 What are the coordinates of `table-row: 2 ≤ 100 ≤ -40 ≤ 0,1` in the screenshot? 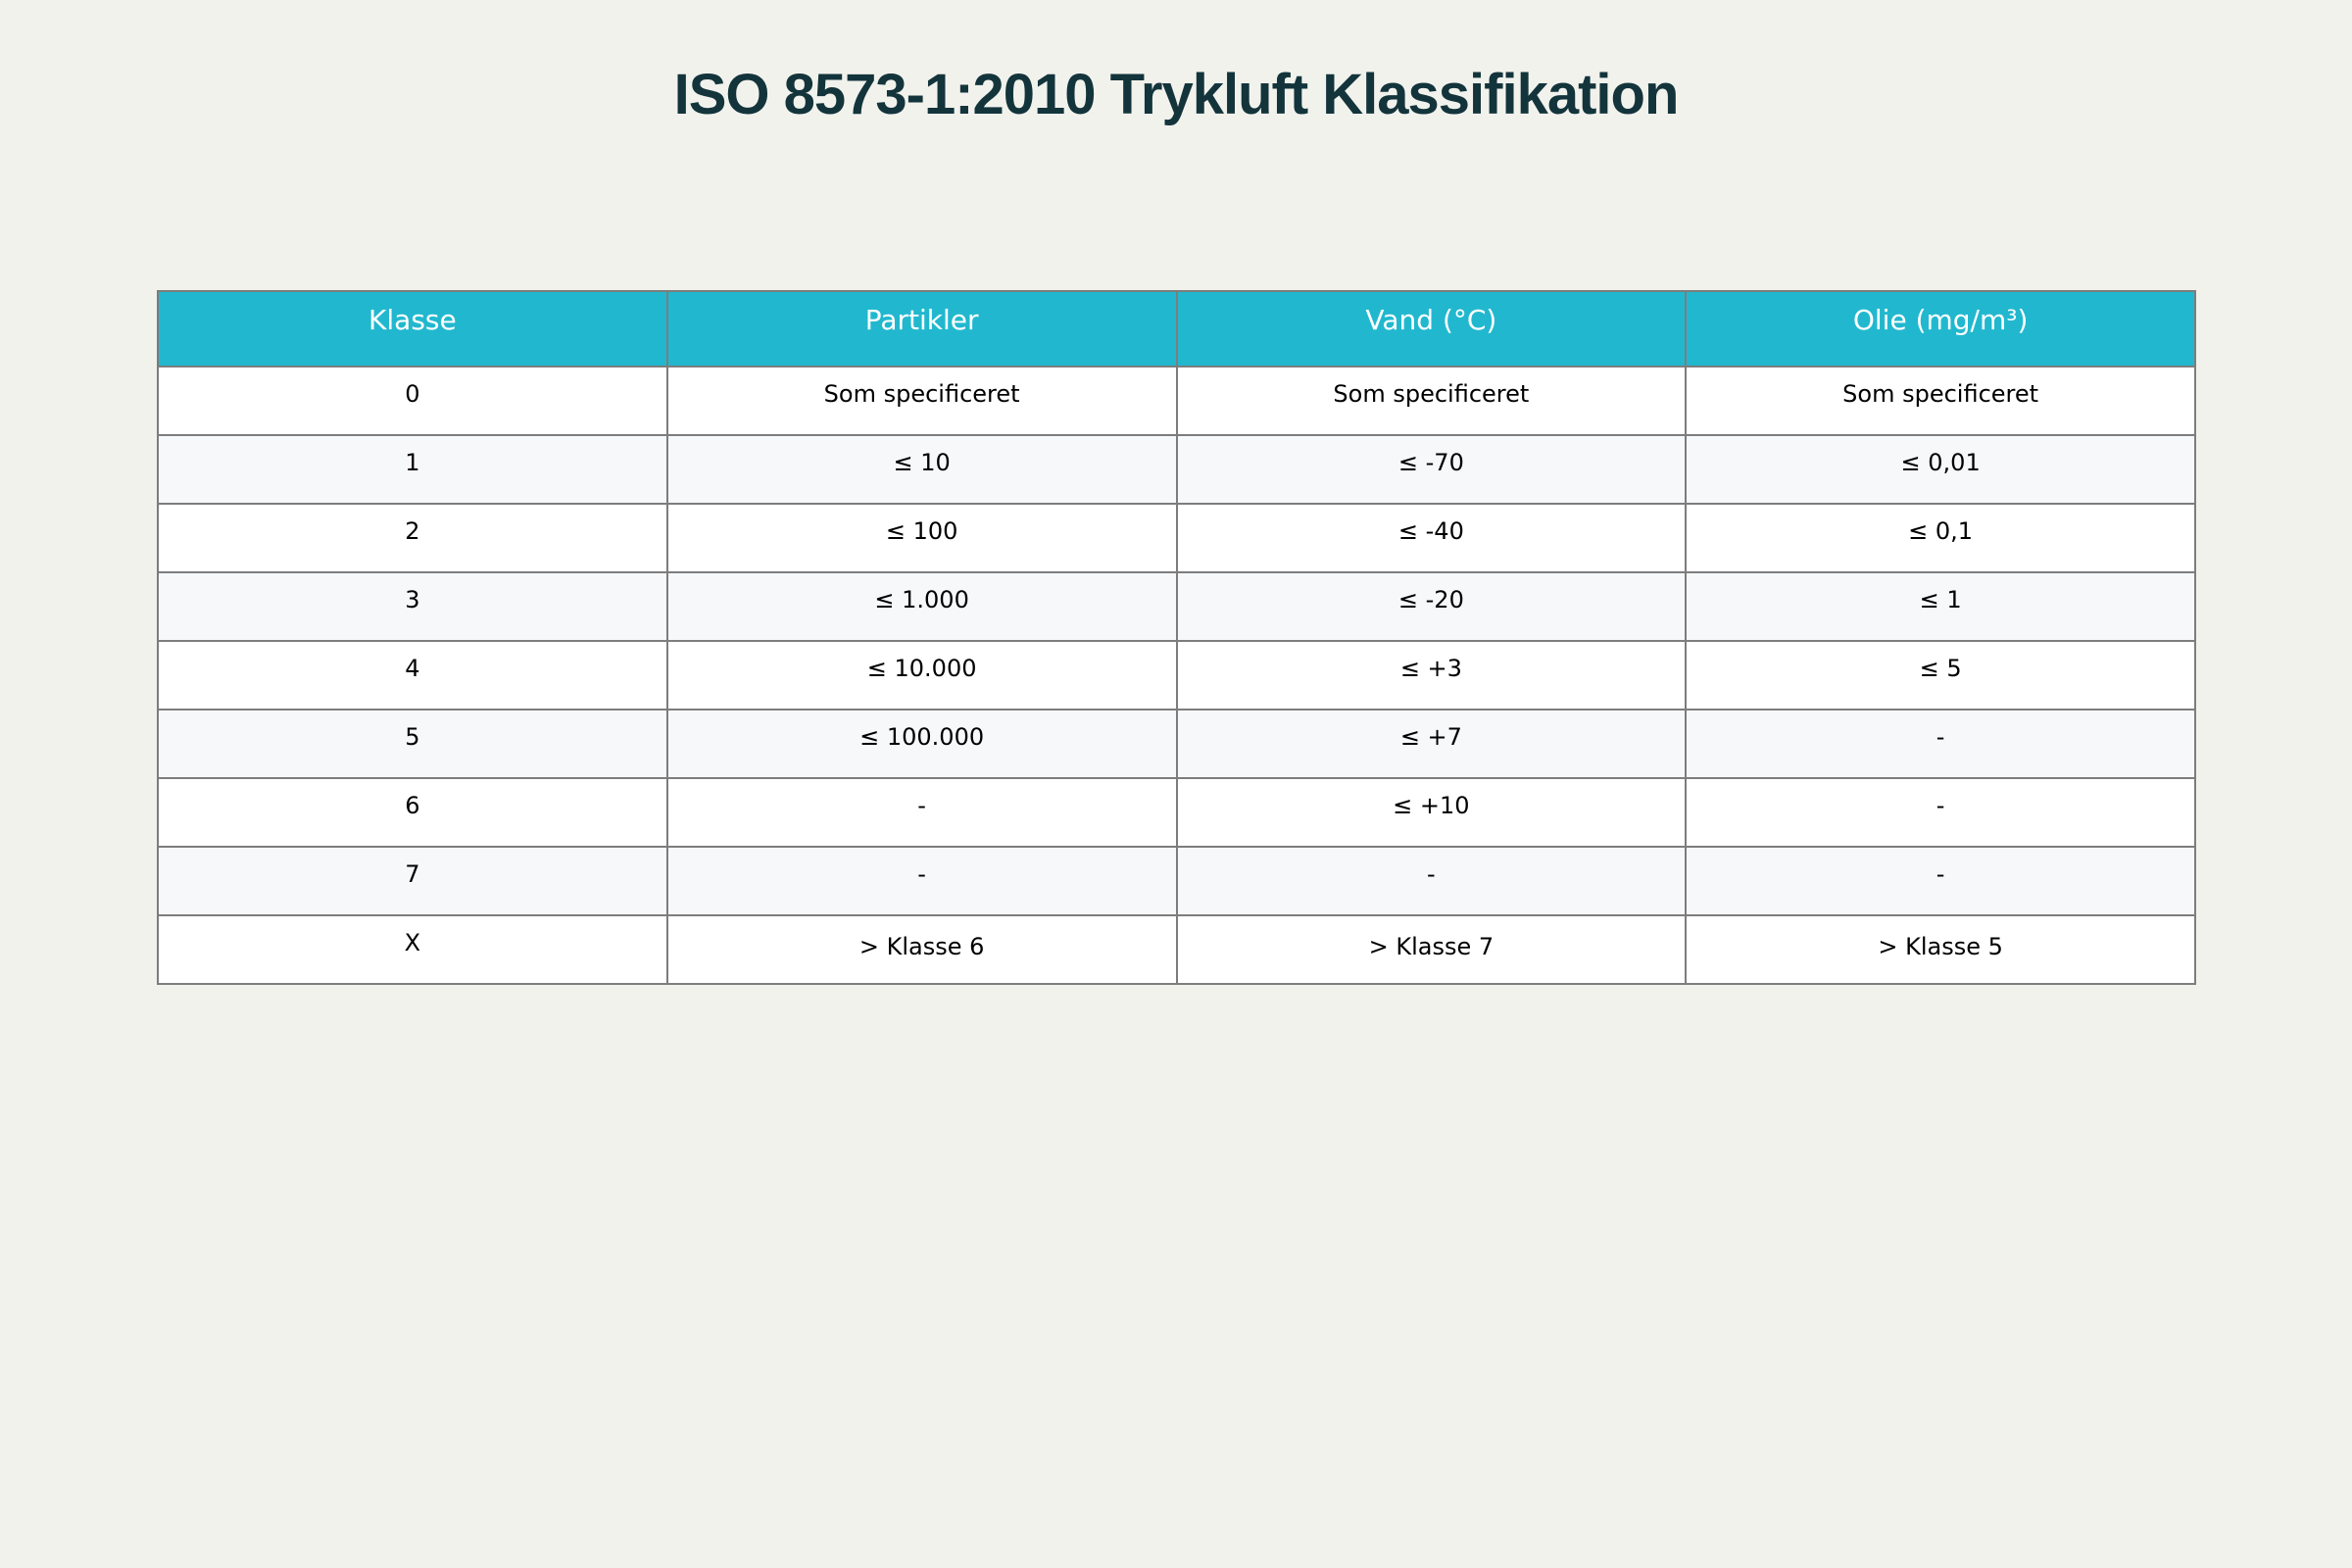 It's located at (1176, 538).